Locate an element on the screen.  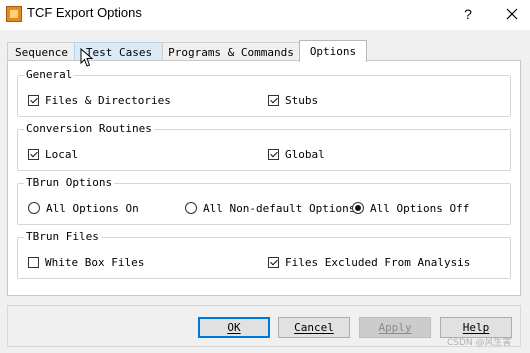
all-options-on-radio is located at coordinates (34, 208).